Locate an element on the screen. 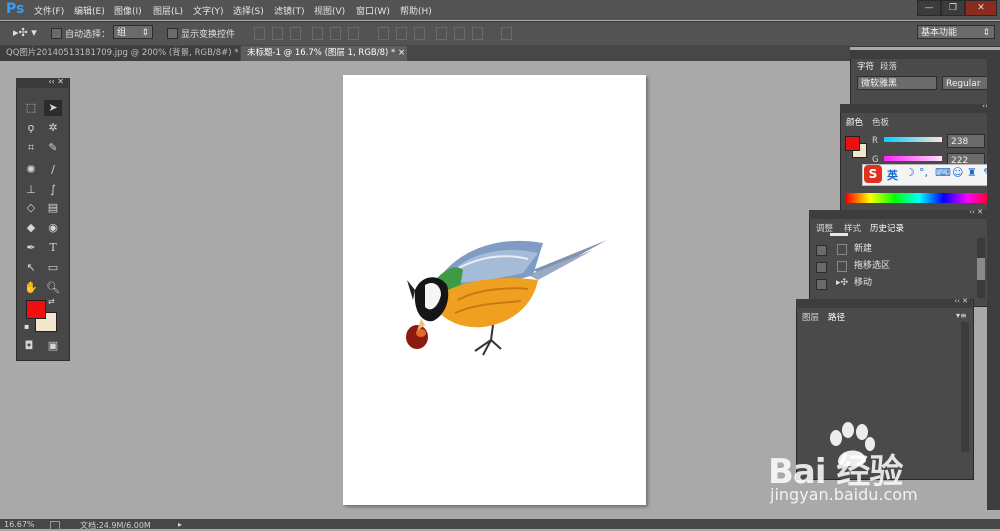 This screenshot has width=1000, height=531. ime-punct-icon: °, is located at coordinates (923, 172).